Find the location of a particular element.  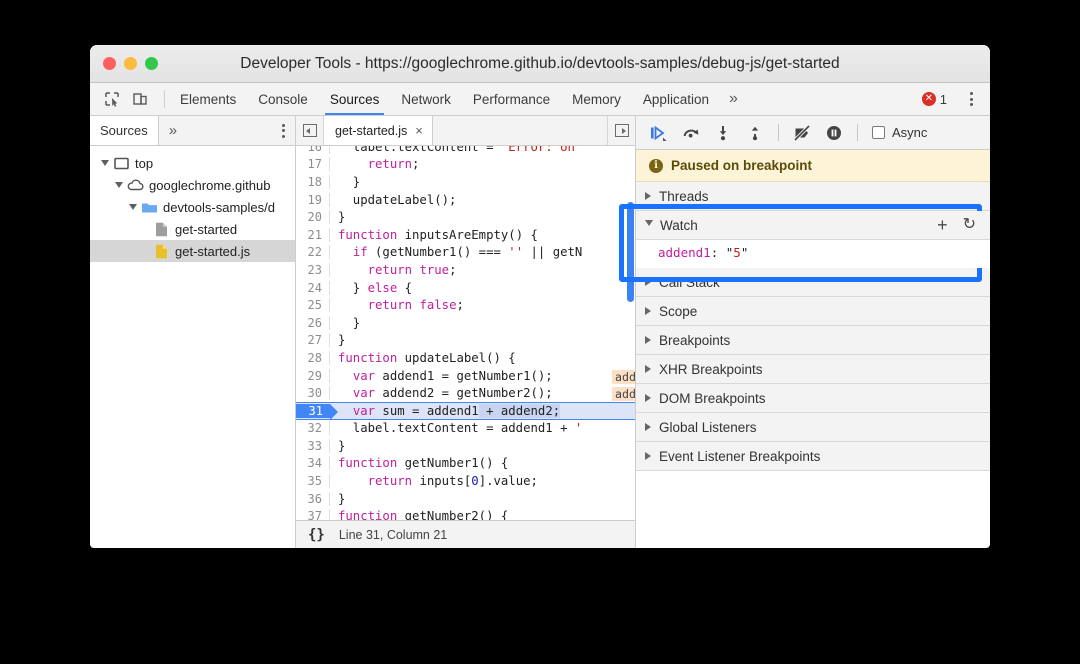

editor-scrollbar is located at coordinates (630, 252).